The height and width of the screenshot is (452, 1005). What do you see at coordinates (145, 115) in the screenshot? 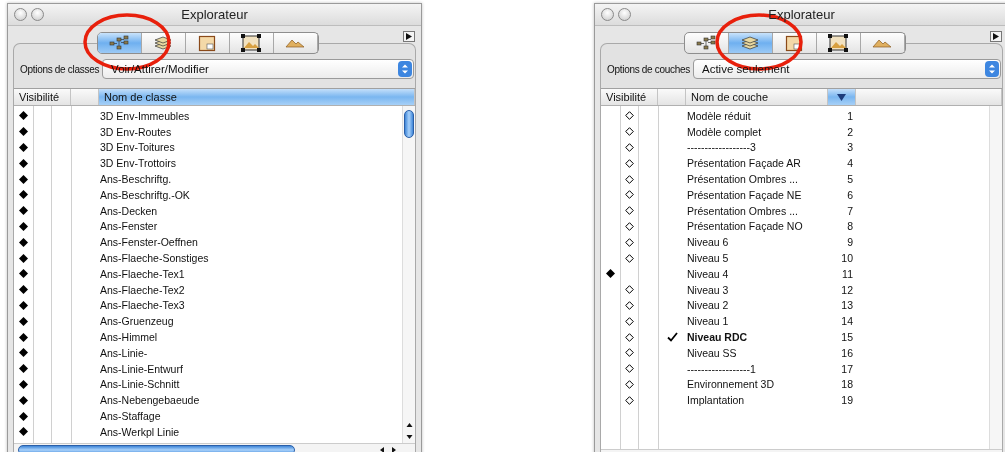
I see `row-name: 3D Env-Immeubles` at bounding box center [145, 115].